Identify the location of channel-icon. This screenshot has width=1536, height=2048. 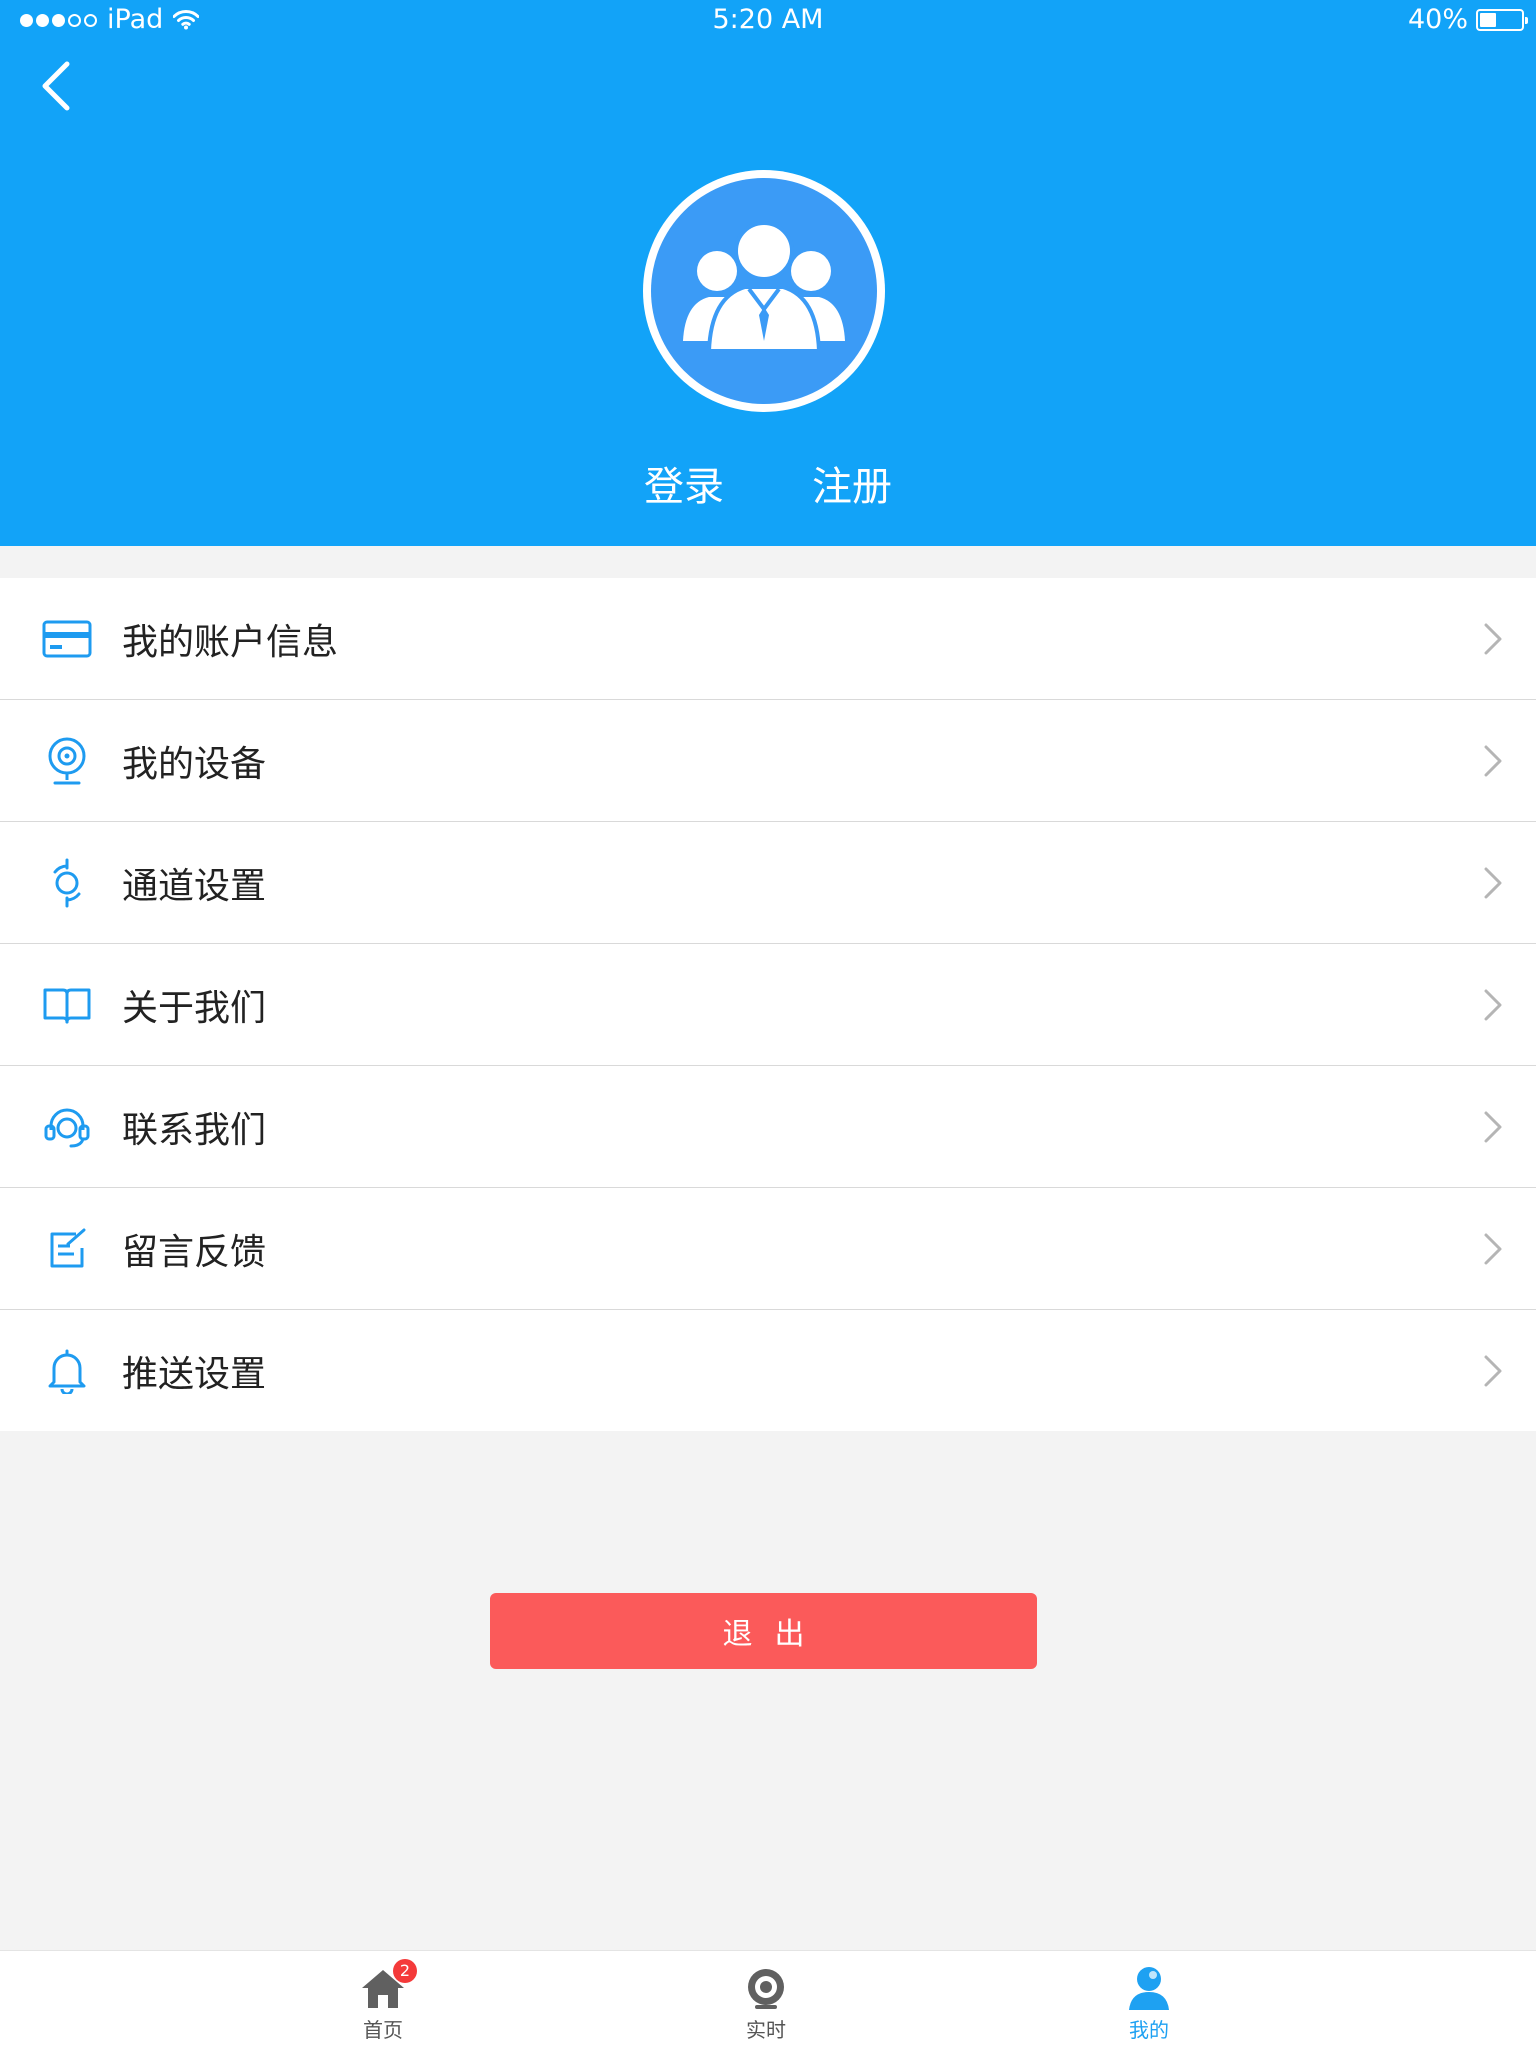
(67, 883).